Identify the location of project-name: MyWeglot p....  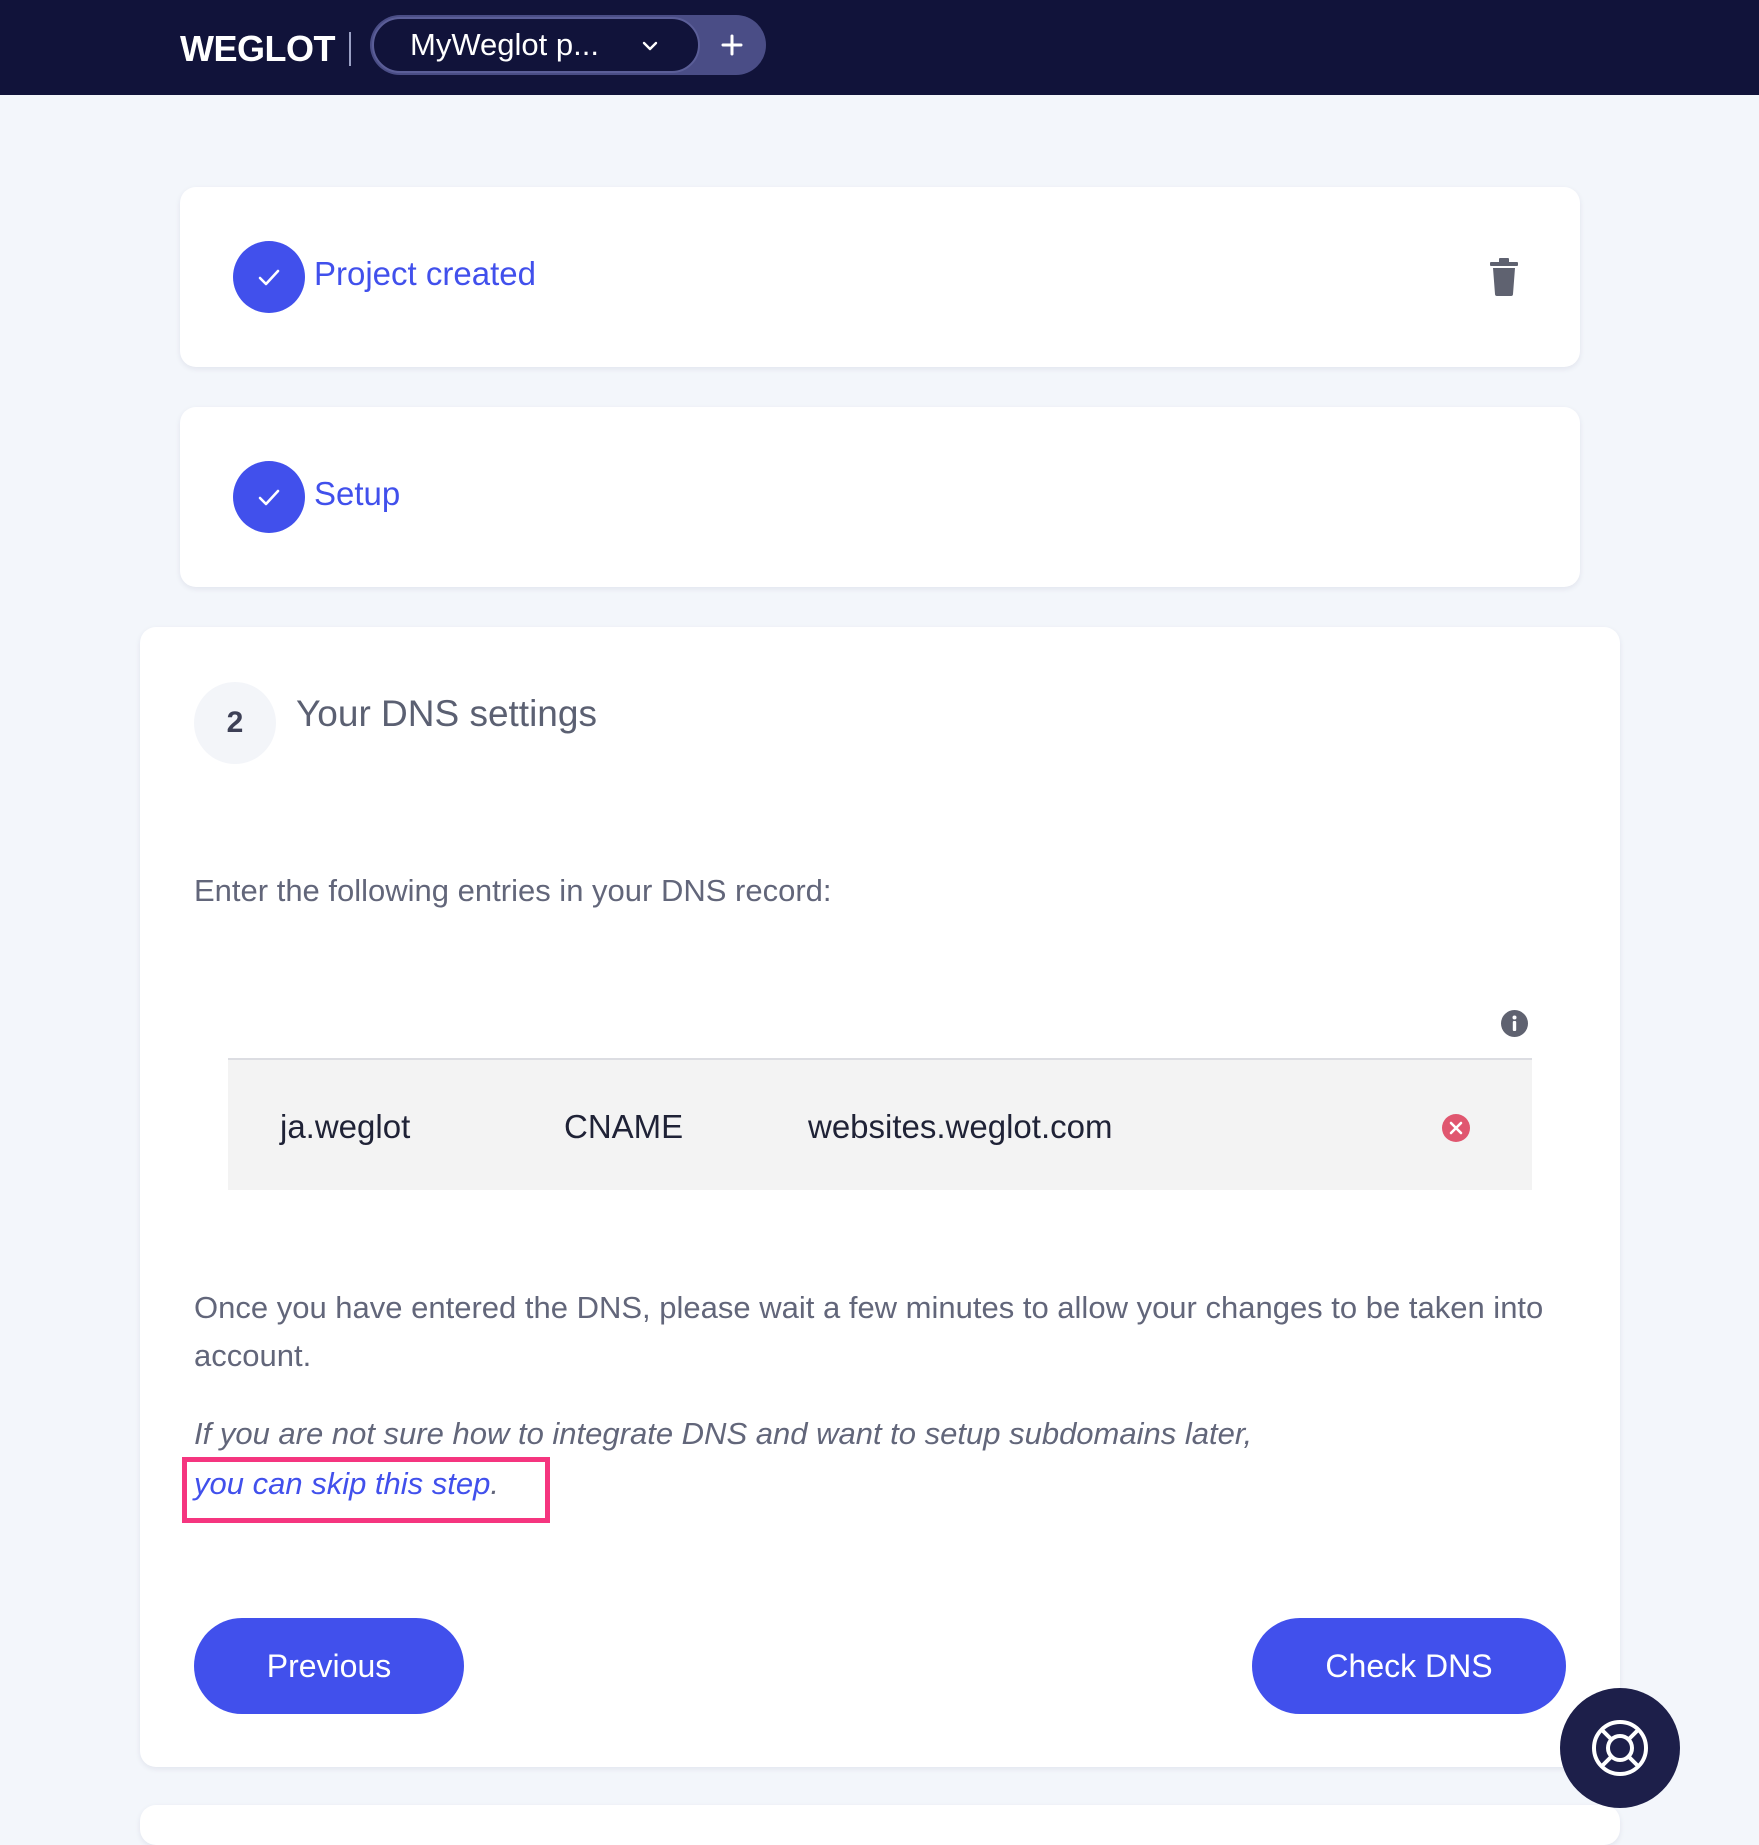
(504, 44).